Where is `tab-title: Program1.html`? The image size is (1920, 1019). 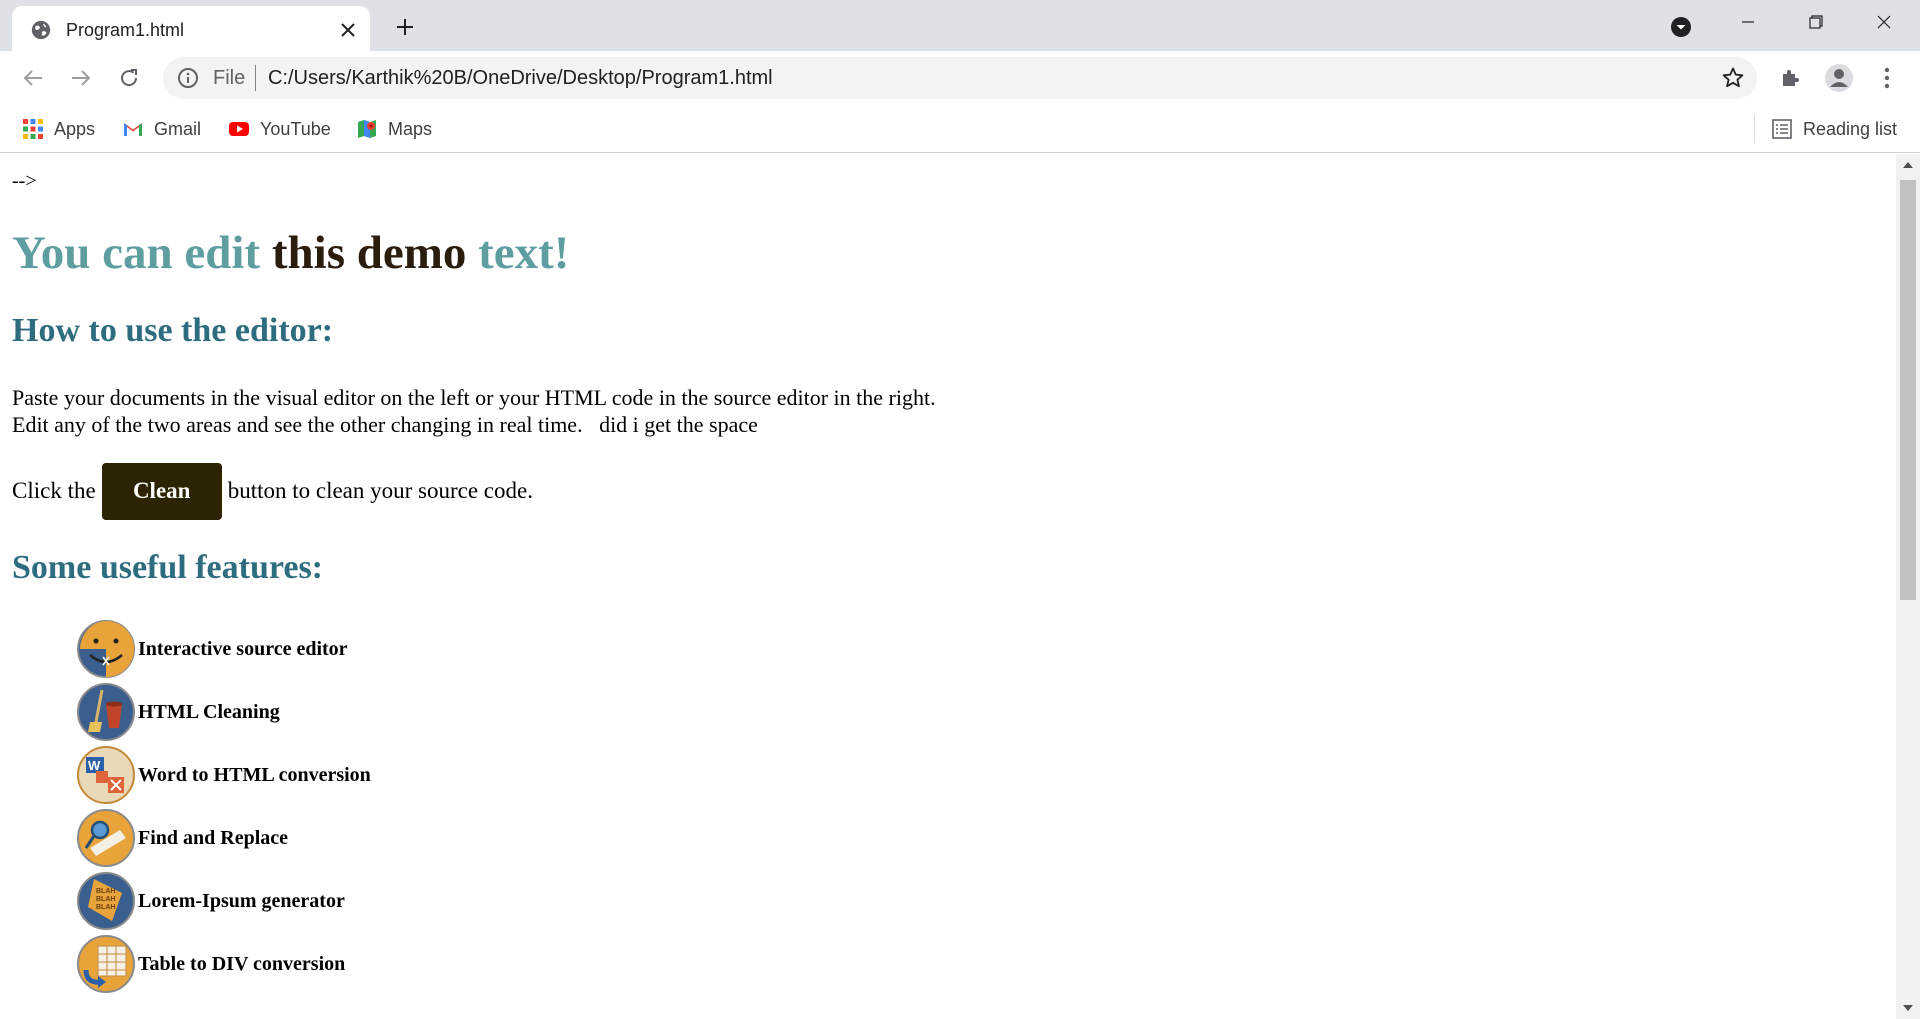 tab-title: Program1.html is located at coordinates (125, 30).